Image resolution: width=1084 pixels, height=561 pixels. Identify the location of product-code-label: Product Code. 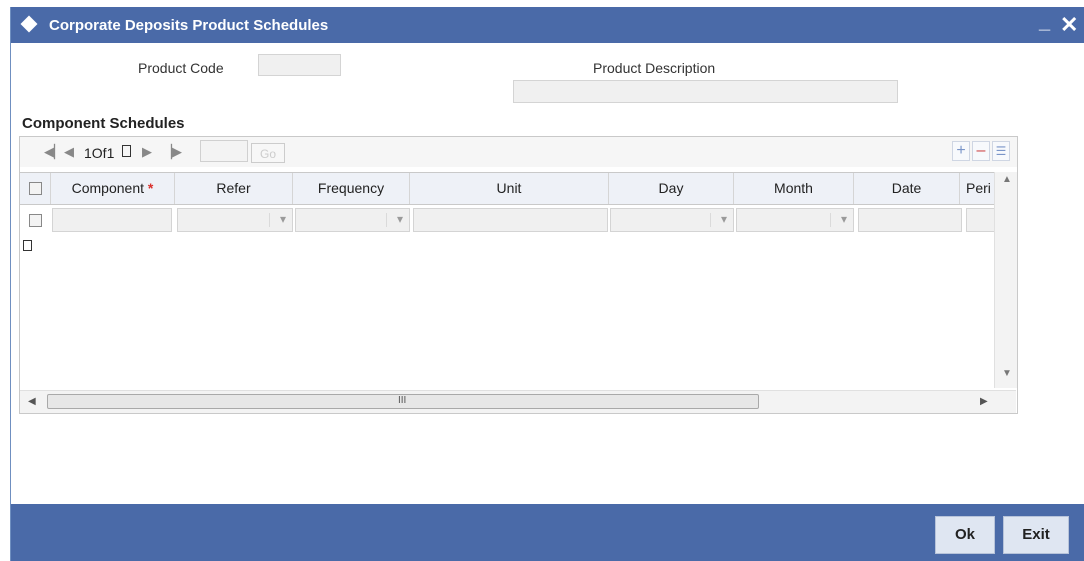
(181, 68).